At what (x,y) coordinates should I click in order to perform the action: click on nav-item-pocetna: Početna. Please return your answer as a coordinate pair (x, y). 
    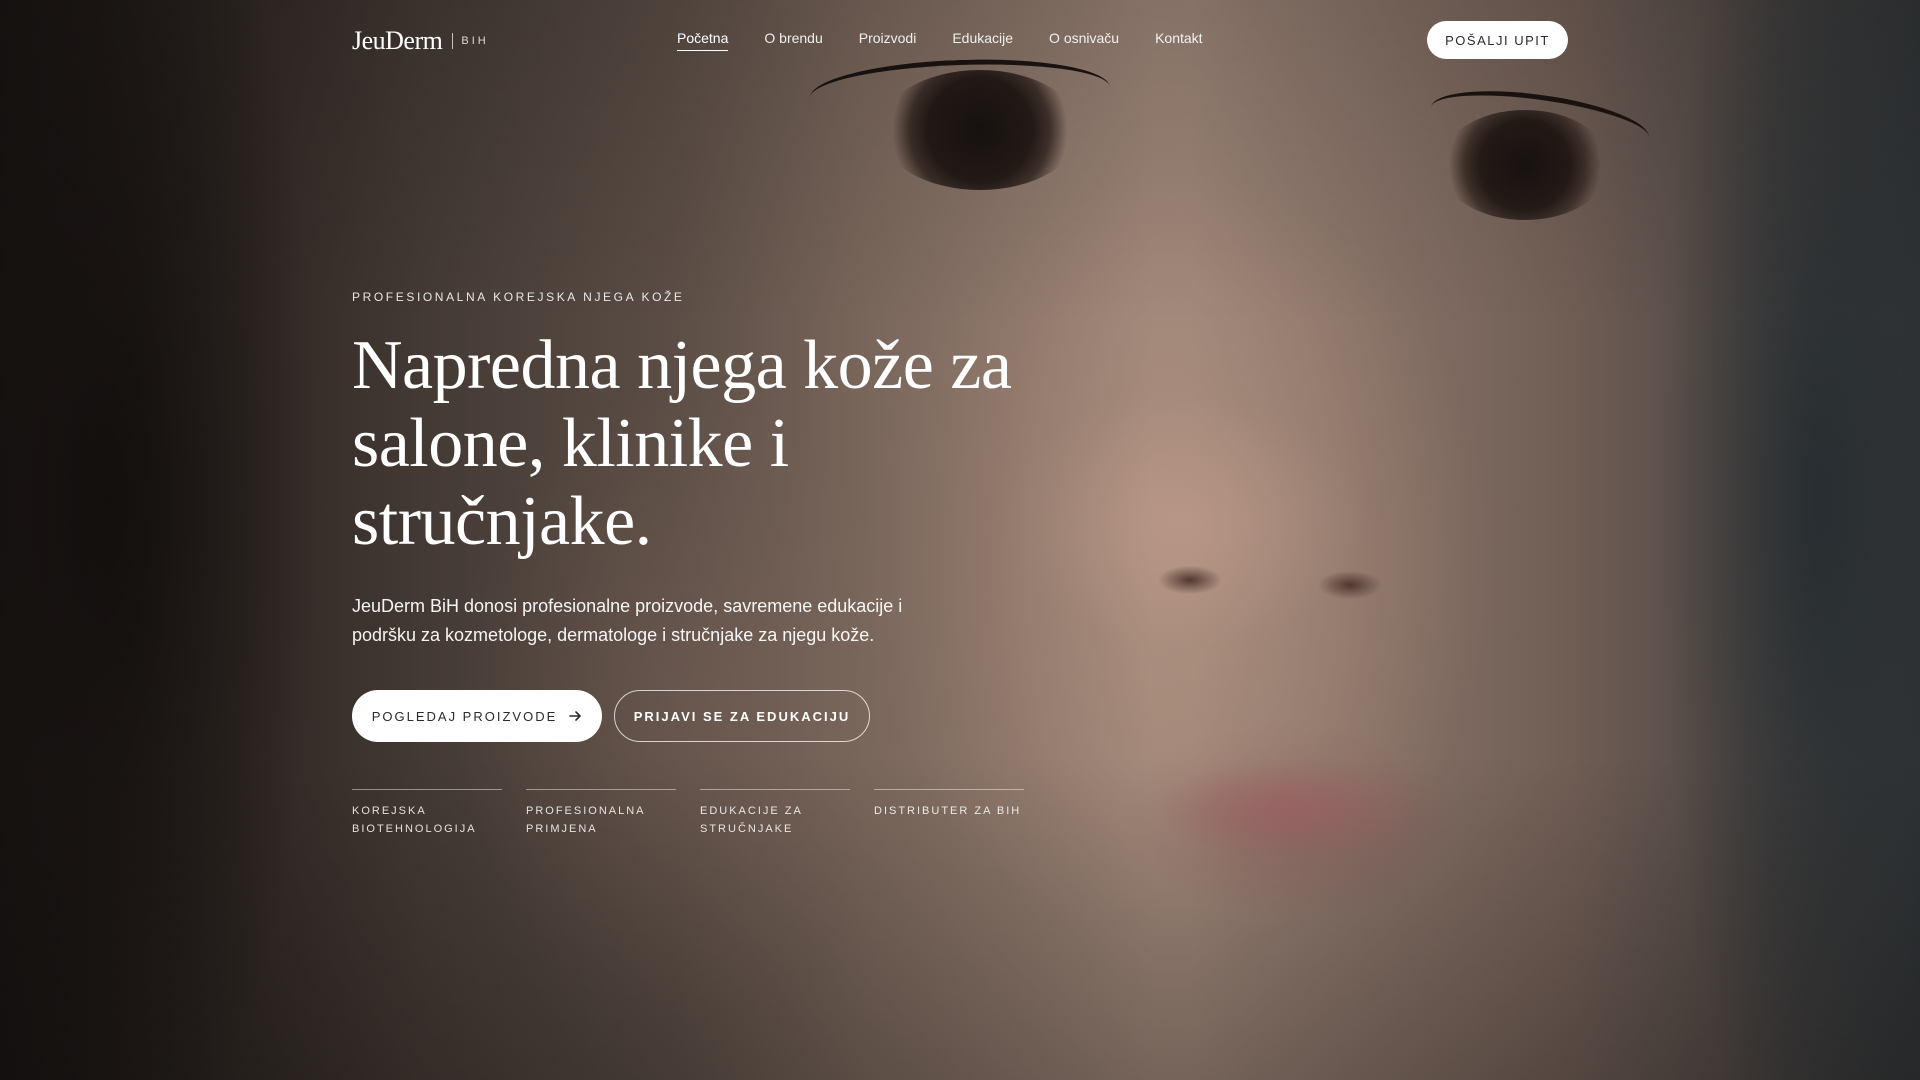
    Looking at the image, I should click on (703, 40).